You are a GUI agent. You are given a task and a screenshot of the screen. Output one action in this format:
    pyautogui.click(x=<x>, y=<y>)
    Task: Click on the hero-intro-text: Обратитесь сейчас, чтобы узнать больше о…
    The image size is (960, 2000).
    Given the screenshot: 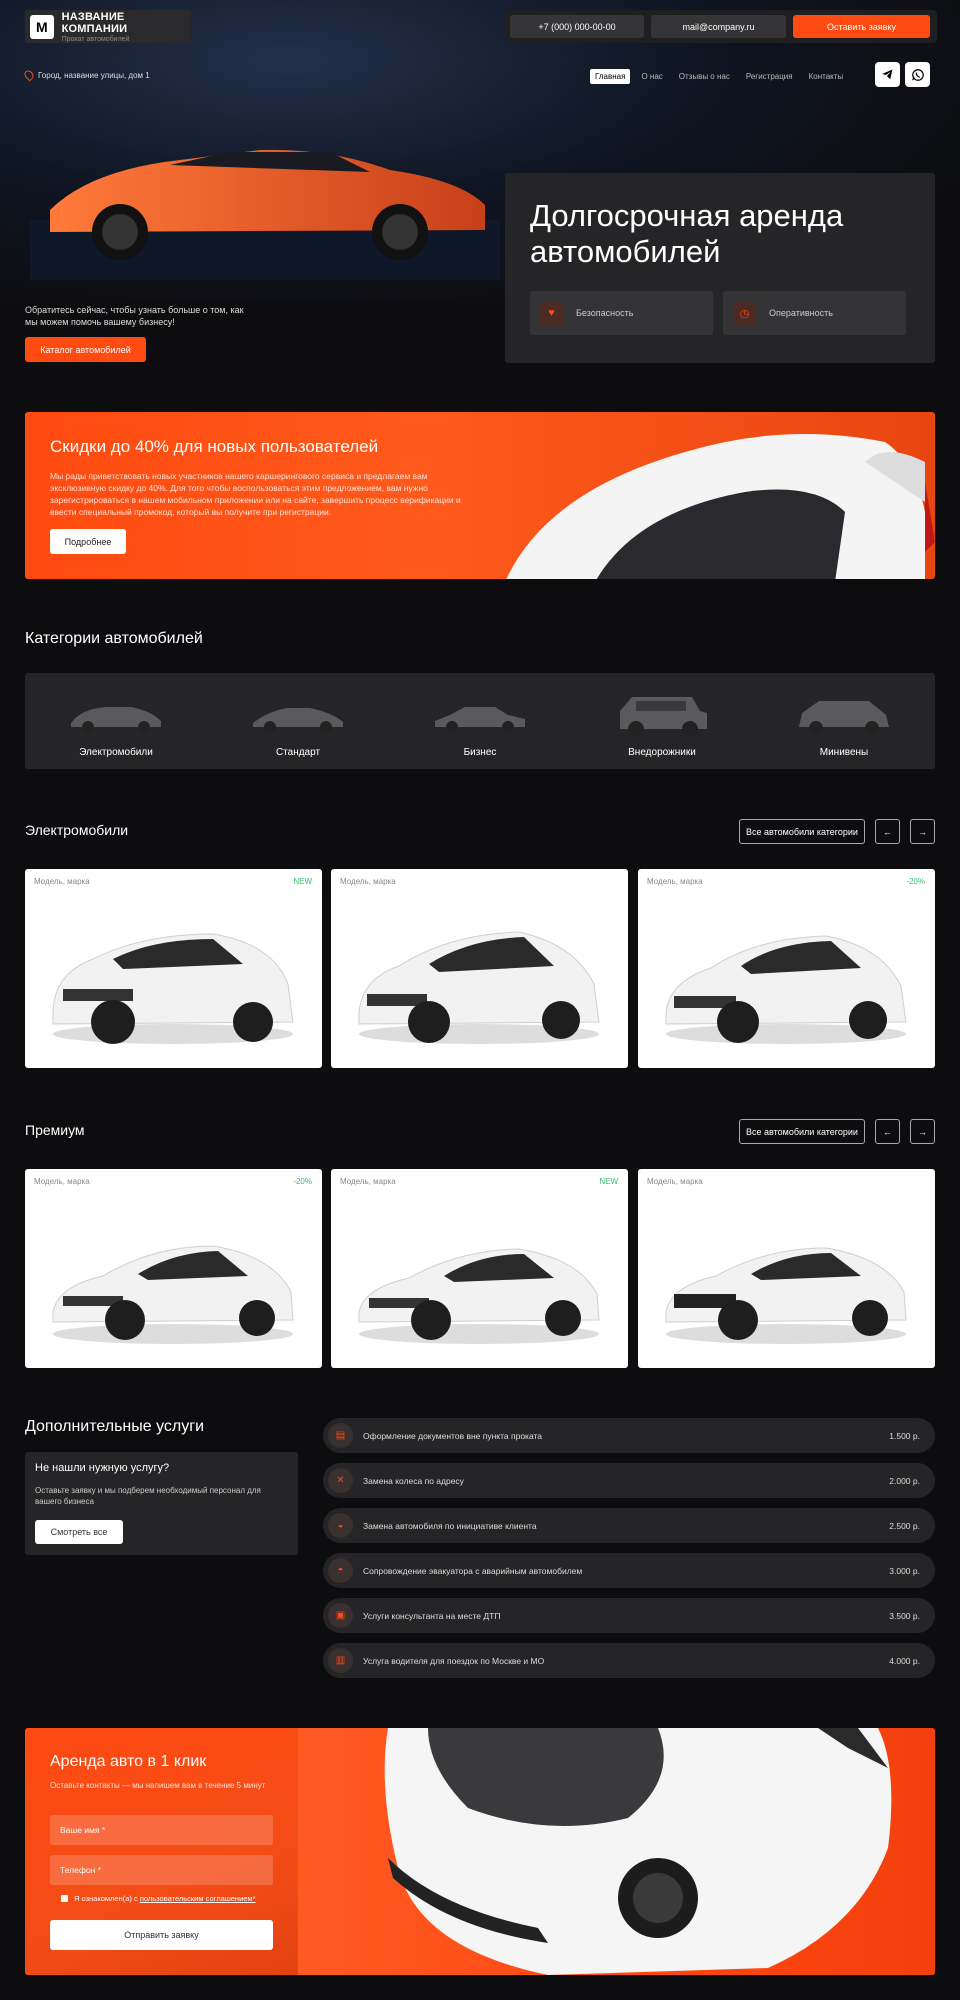 What is the action you would take?
    pyautogui.click(x=134, y=316)
    